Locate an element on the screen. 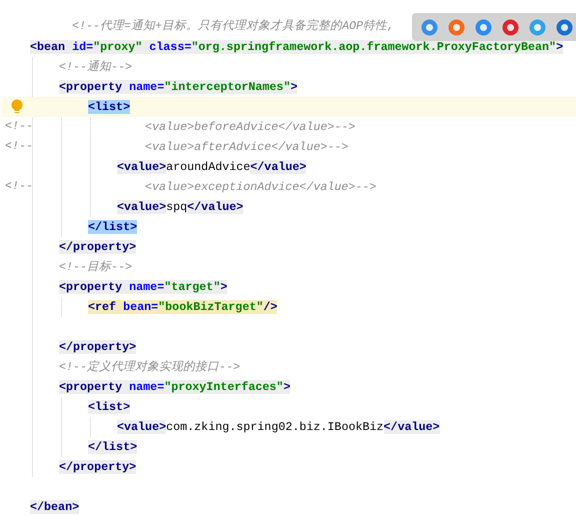 The width and height of the screenshot is (576, 516). code-line: <!--目标--> is located at coordinates (95, 267).